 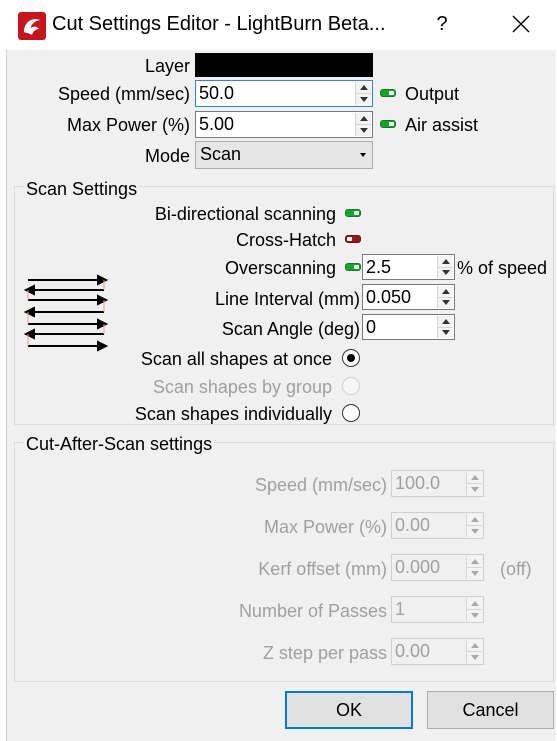 I want to click on scan-individually-label: Scan shapes individually, so click(x=233, y=414).